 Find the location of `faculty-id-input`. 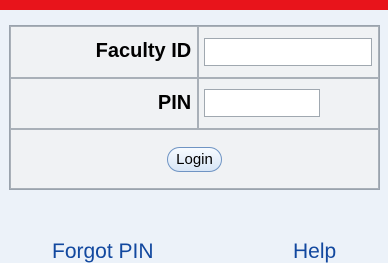

faculty-id-input is located at coordinates (288, 51).